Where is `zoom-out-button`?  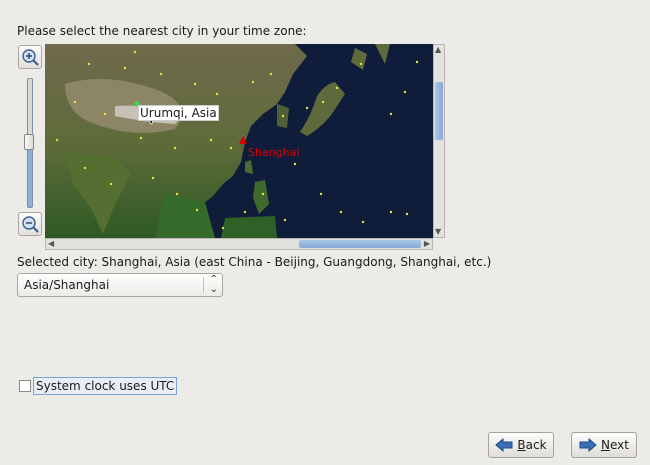 zoom-out-button is located at coordinates (30, 224).